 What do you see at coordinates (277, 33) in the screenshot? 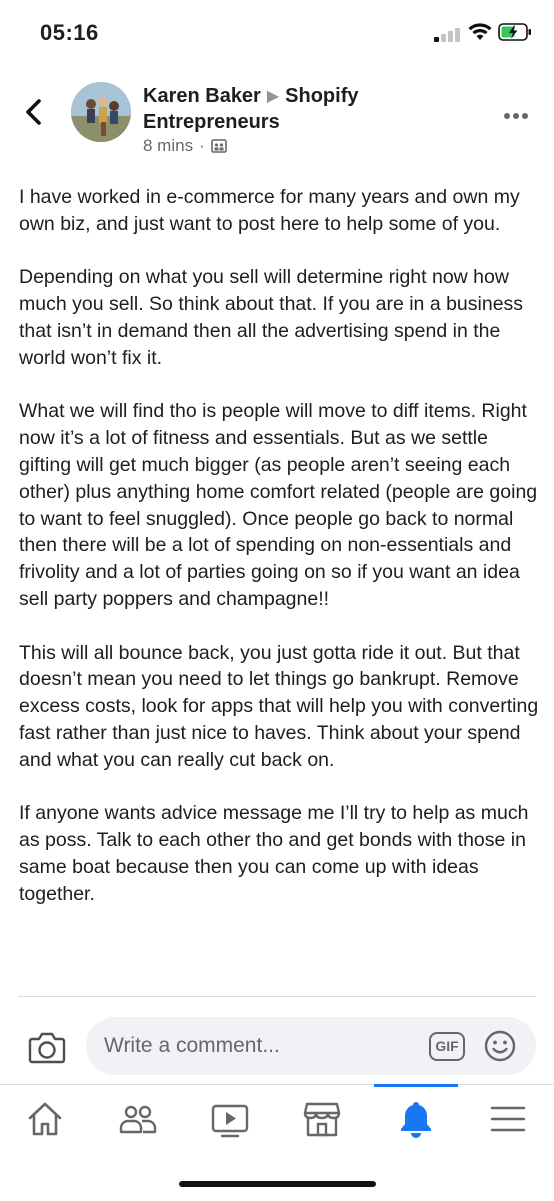
I see `status-bar: 05:16` at bounding box center [277, 33].